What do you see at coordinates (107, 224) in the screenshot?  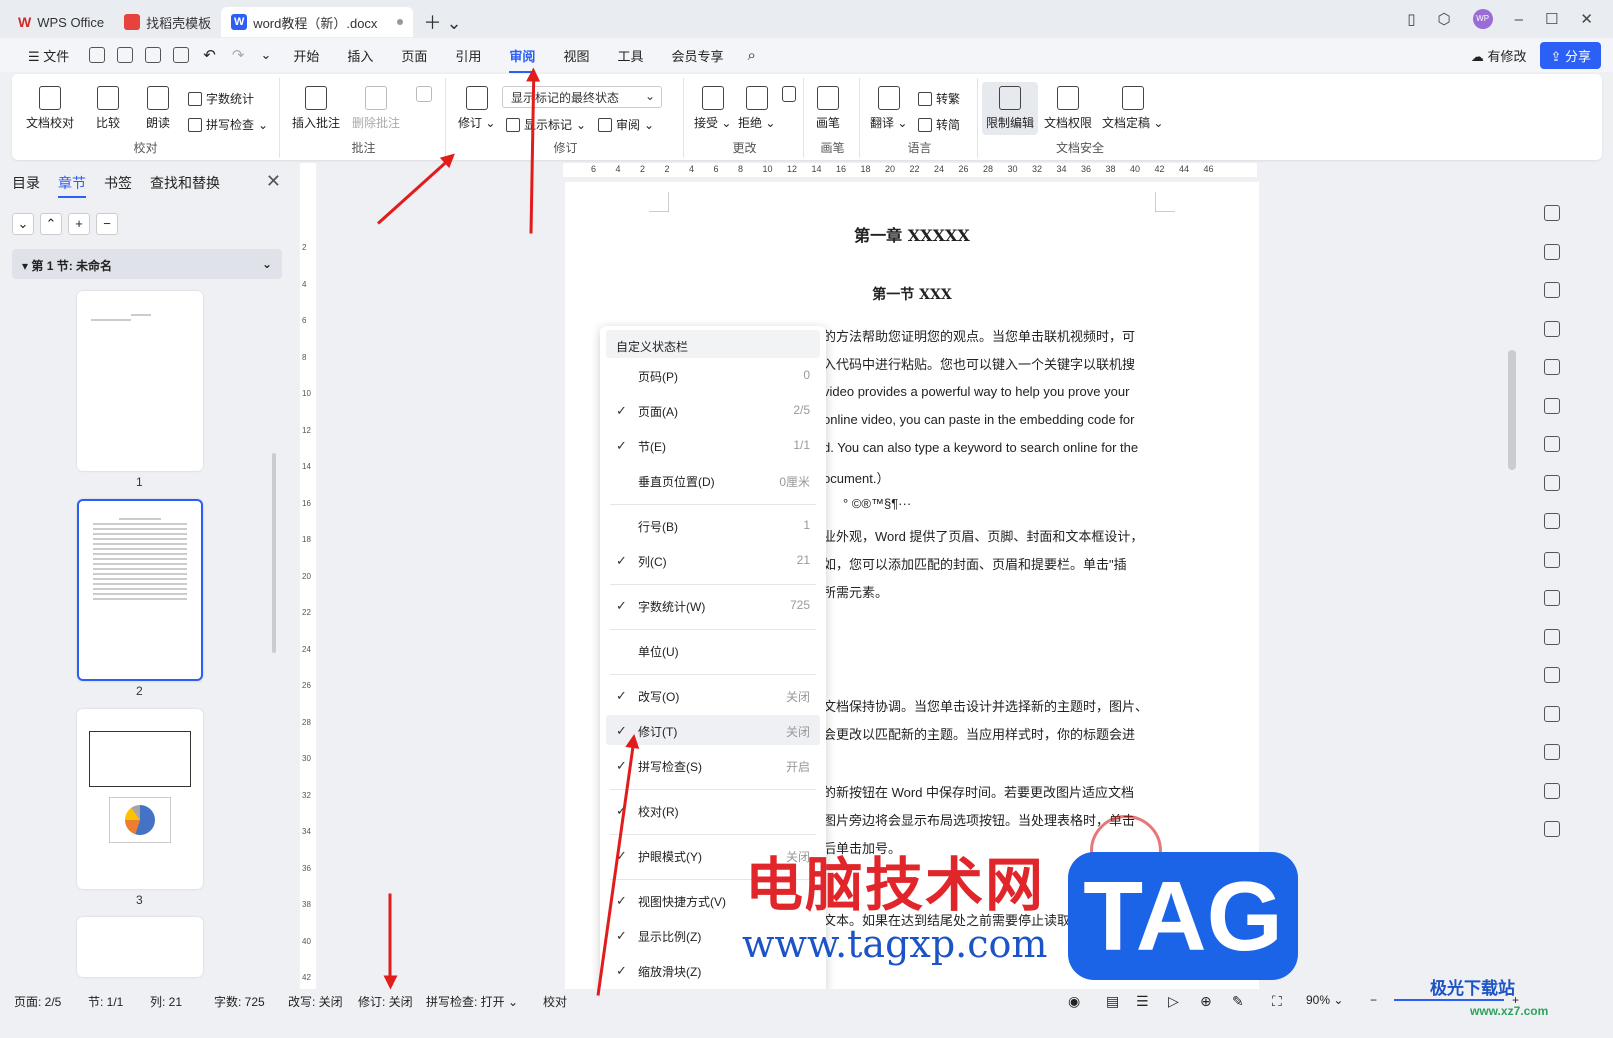 I see `remove-icon: −` at bounding box center [107, 224].